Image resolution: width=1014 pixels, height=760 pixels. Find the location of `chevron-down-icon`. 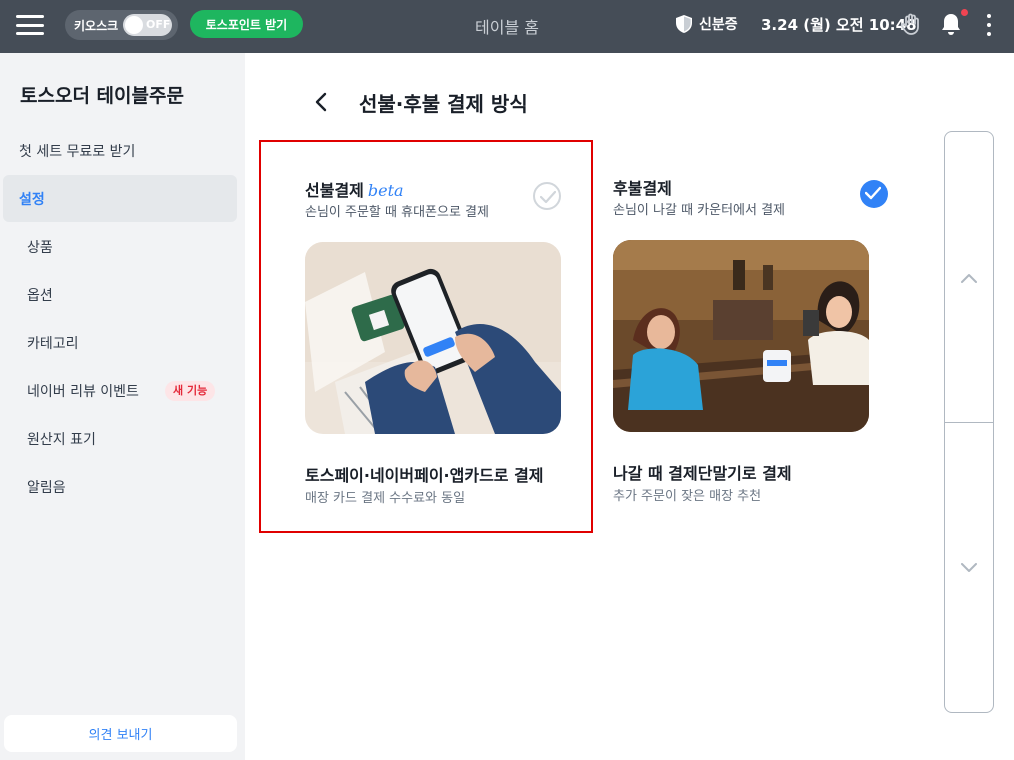

chevron-down-icon is located at coordinates (969, 567).